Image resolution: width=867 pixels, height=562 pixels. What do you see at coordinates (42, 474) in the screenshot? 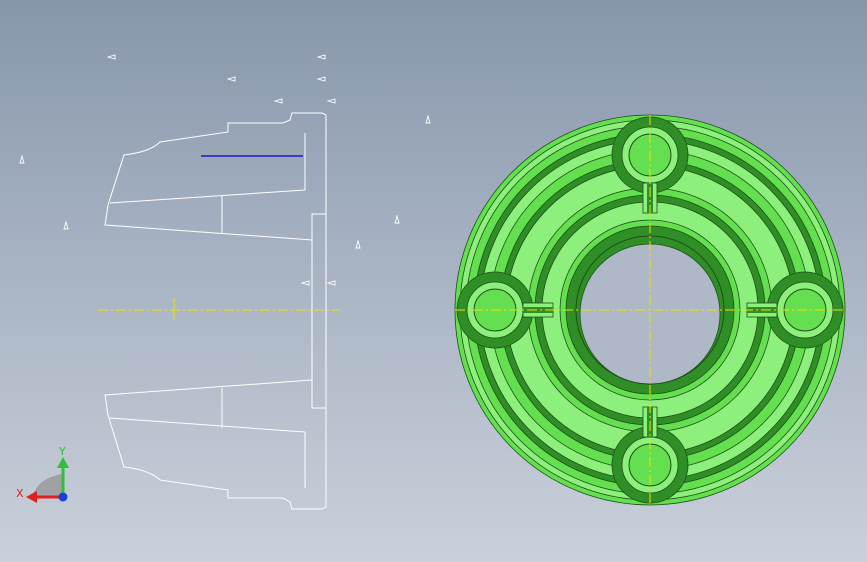
I see `orientation-triad: Y X` at bounding box center [42, 474].